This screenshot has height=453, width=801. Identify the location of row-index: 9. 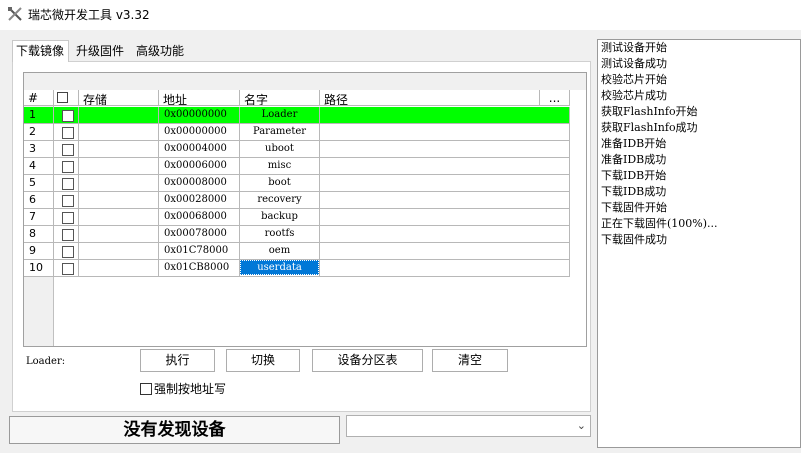
(39, 251).